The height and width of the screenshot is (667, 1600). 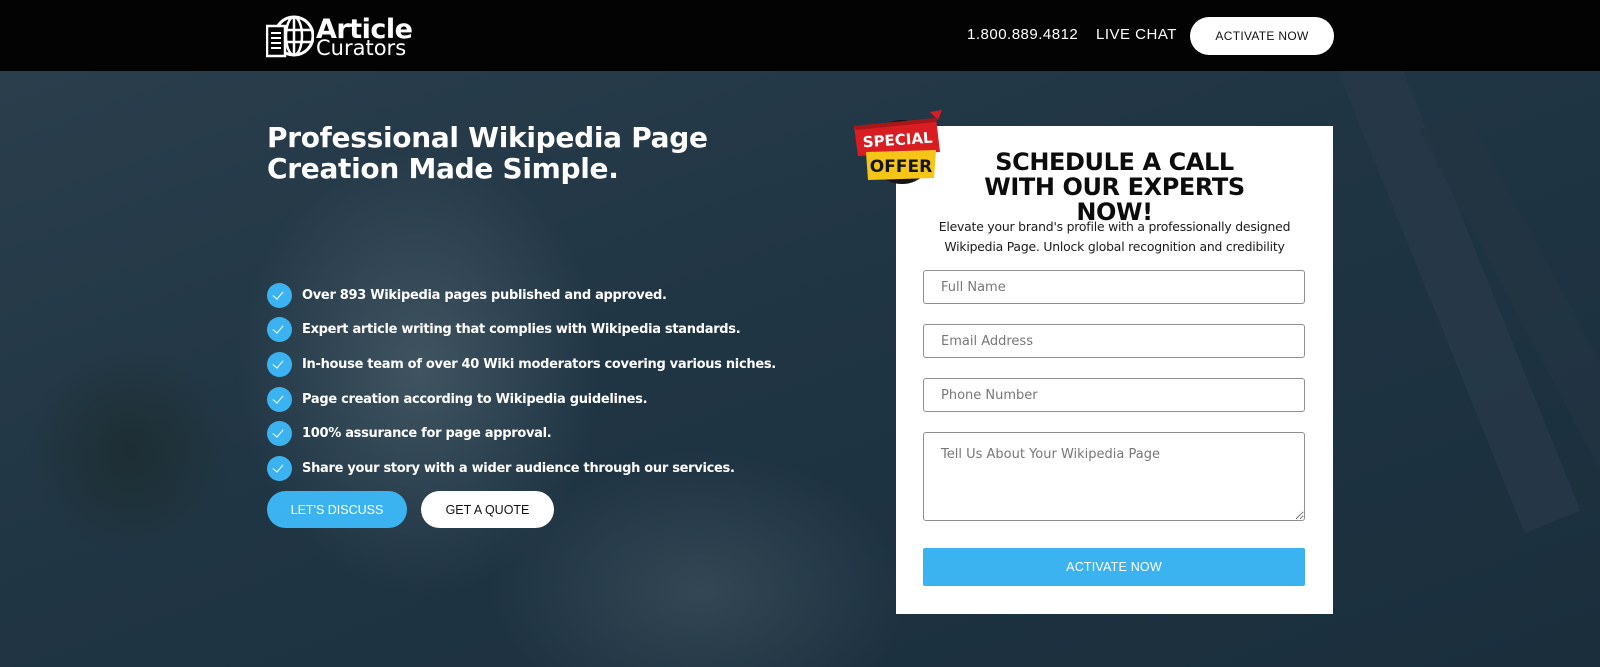 I want to click on phone-field, so click(x=1114, y=395).